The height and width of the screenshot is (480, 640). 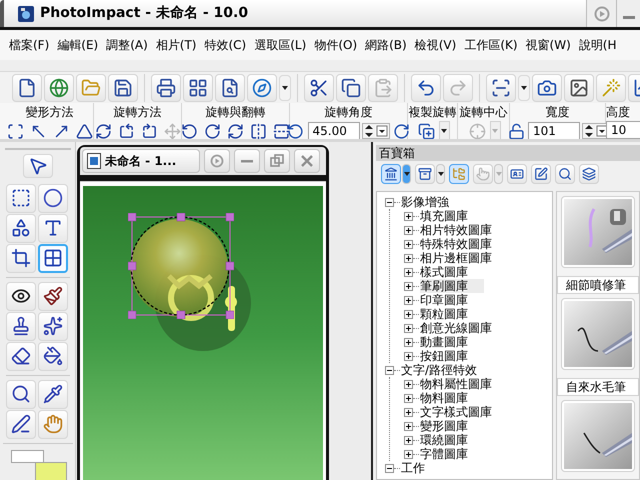 What do you see at coordinates (444, 356) in the screenshot?
I see `tree-item: 按鈕圖庫` at bounding box center [444, 356].